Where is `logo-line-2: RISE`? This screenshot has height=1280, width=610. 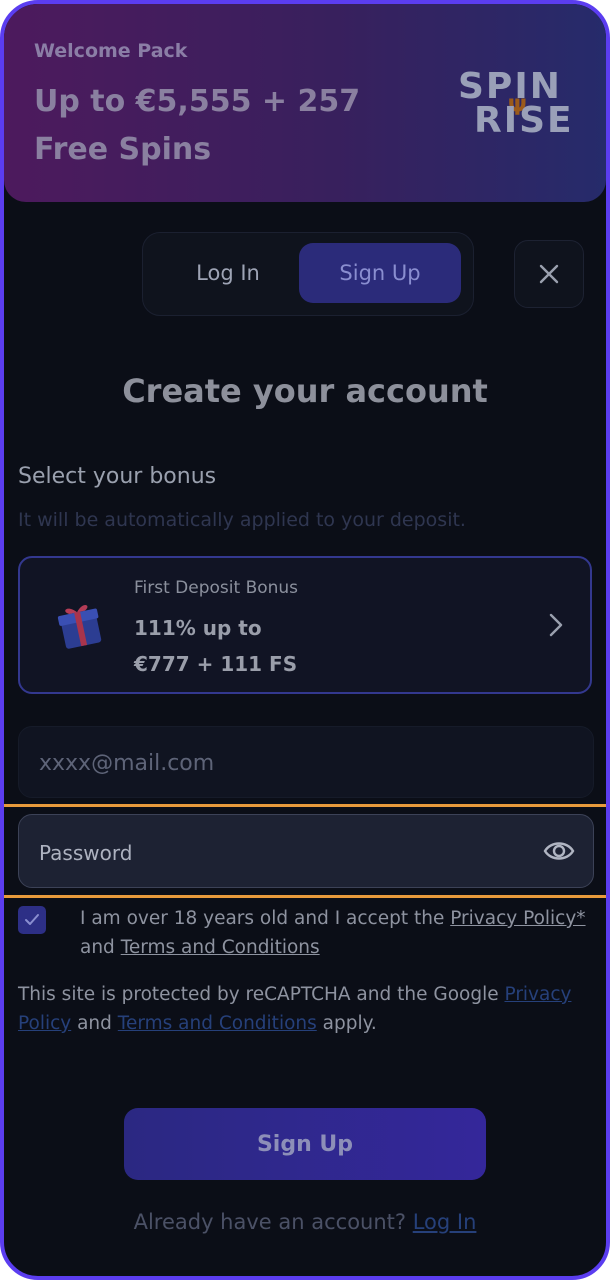
logo-line-2: RISE is located at coordinates (524, 120).